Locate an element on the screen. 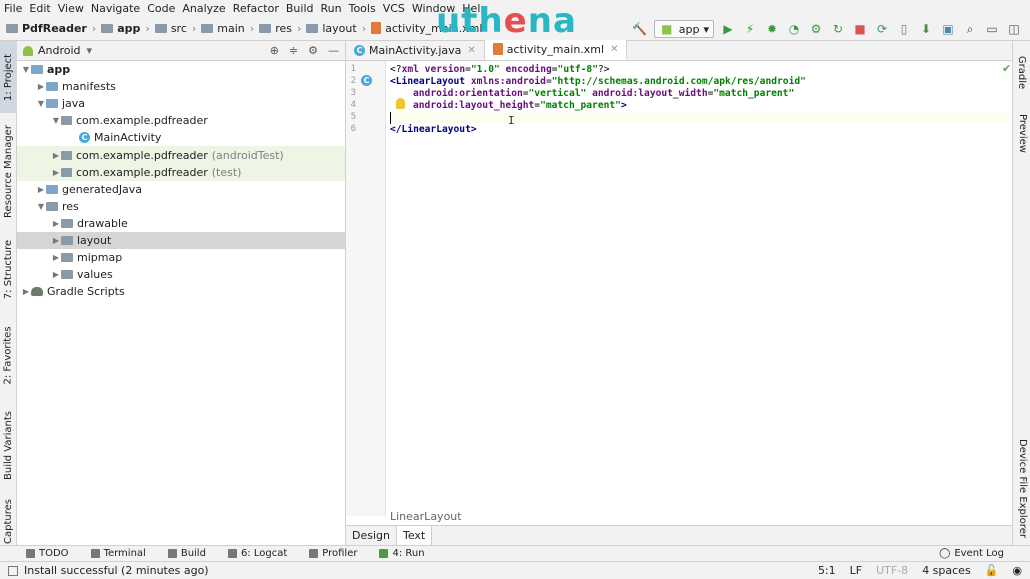 The width and height of the screenshot is (1030, 579). sync-gradle-icon: ⟳ is located at coordinates (882, 29).